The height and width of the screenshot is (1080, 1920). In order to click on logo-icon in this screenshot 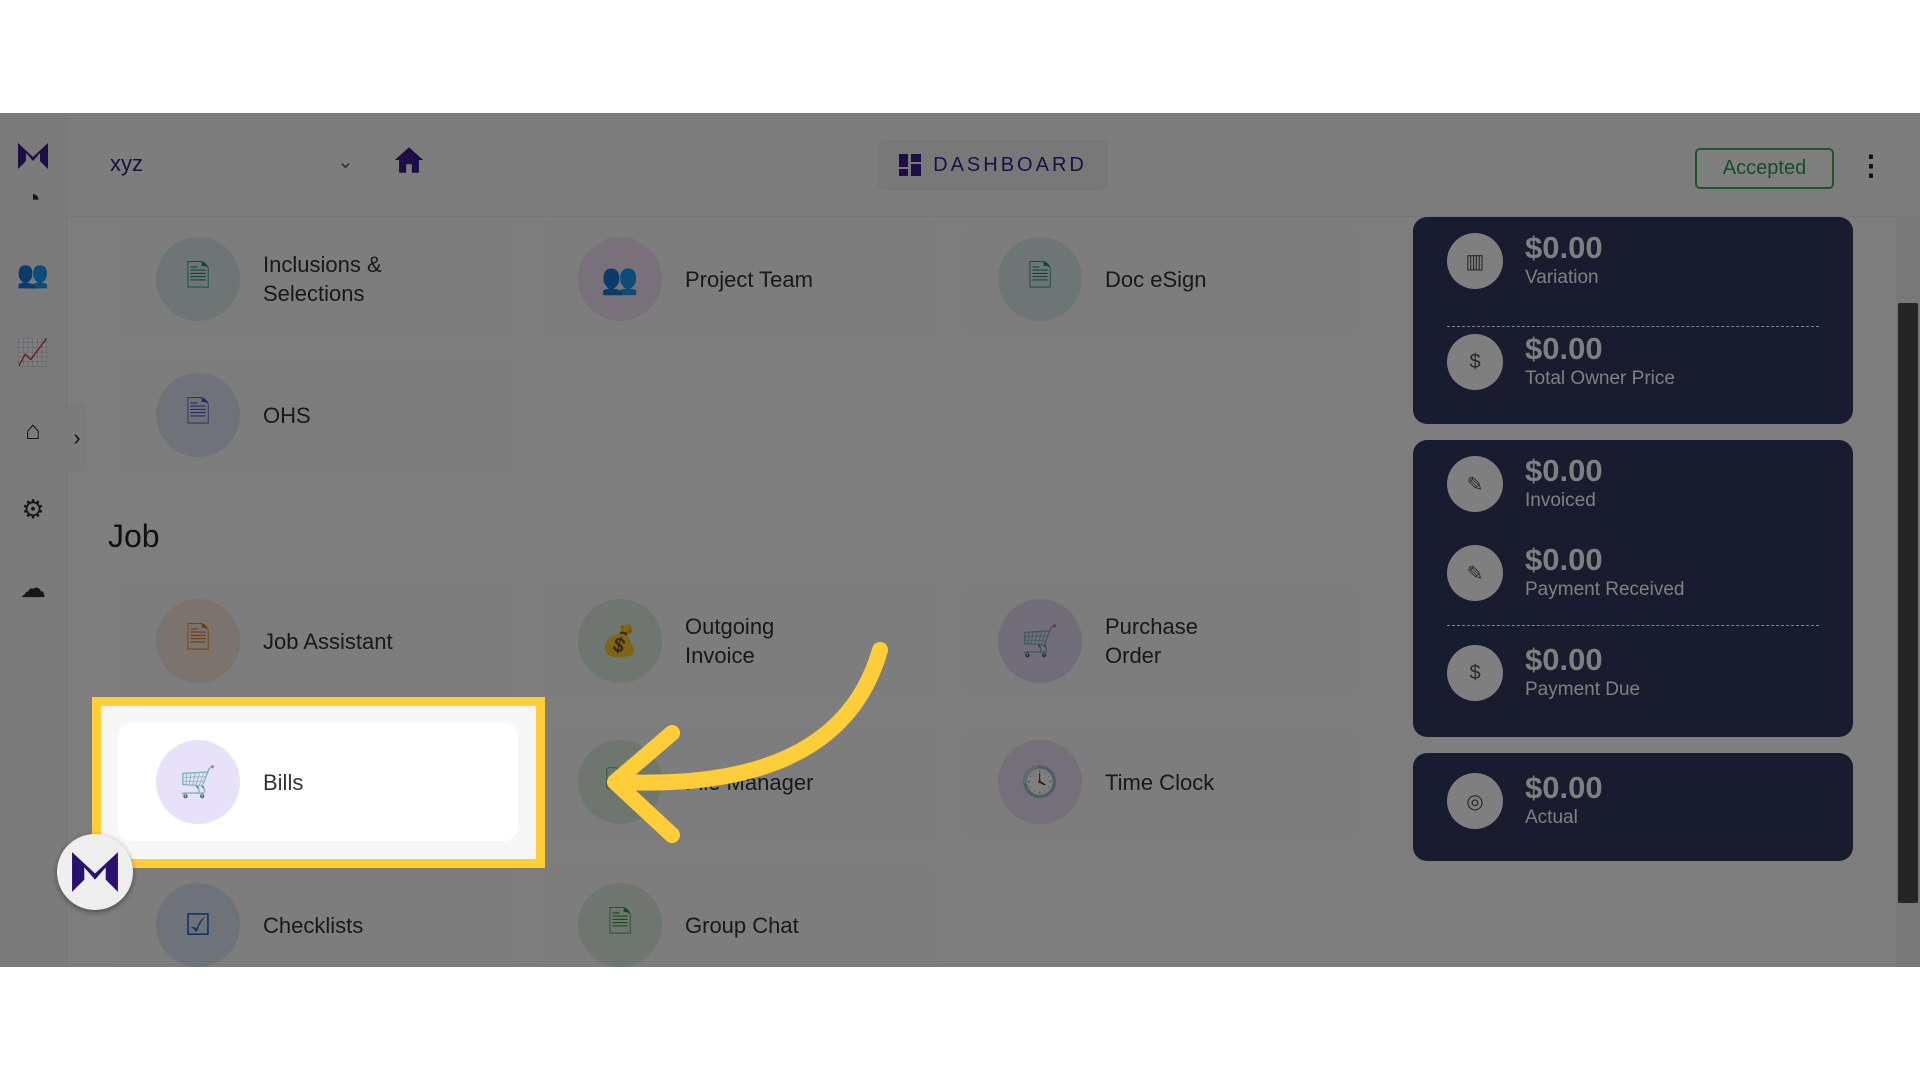, I will do `click(95, 872)`.